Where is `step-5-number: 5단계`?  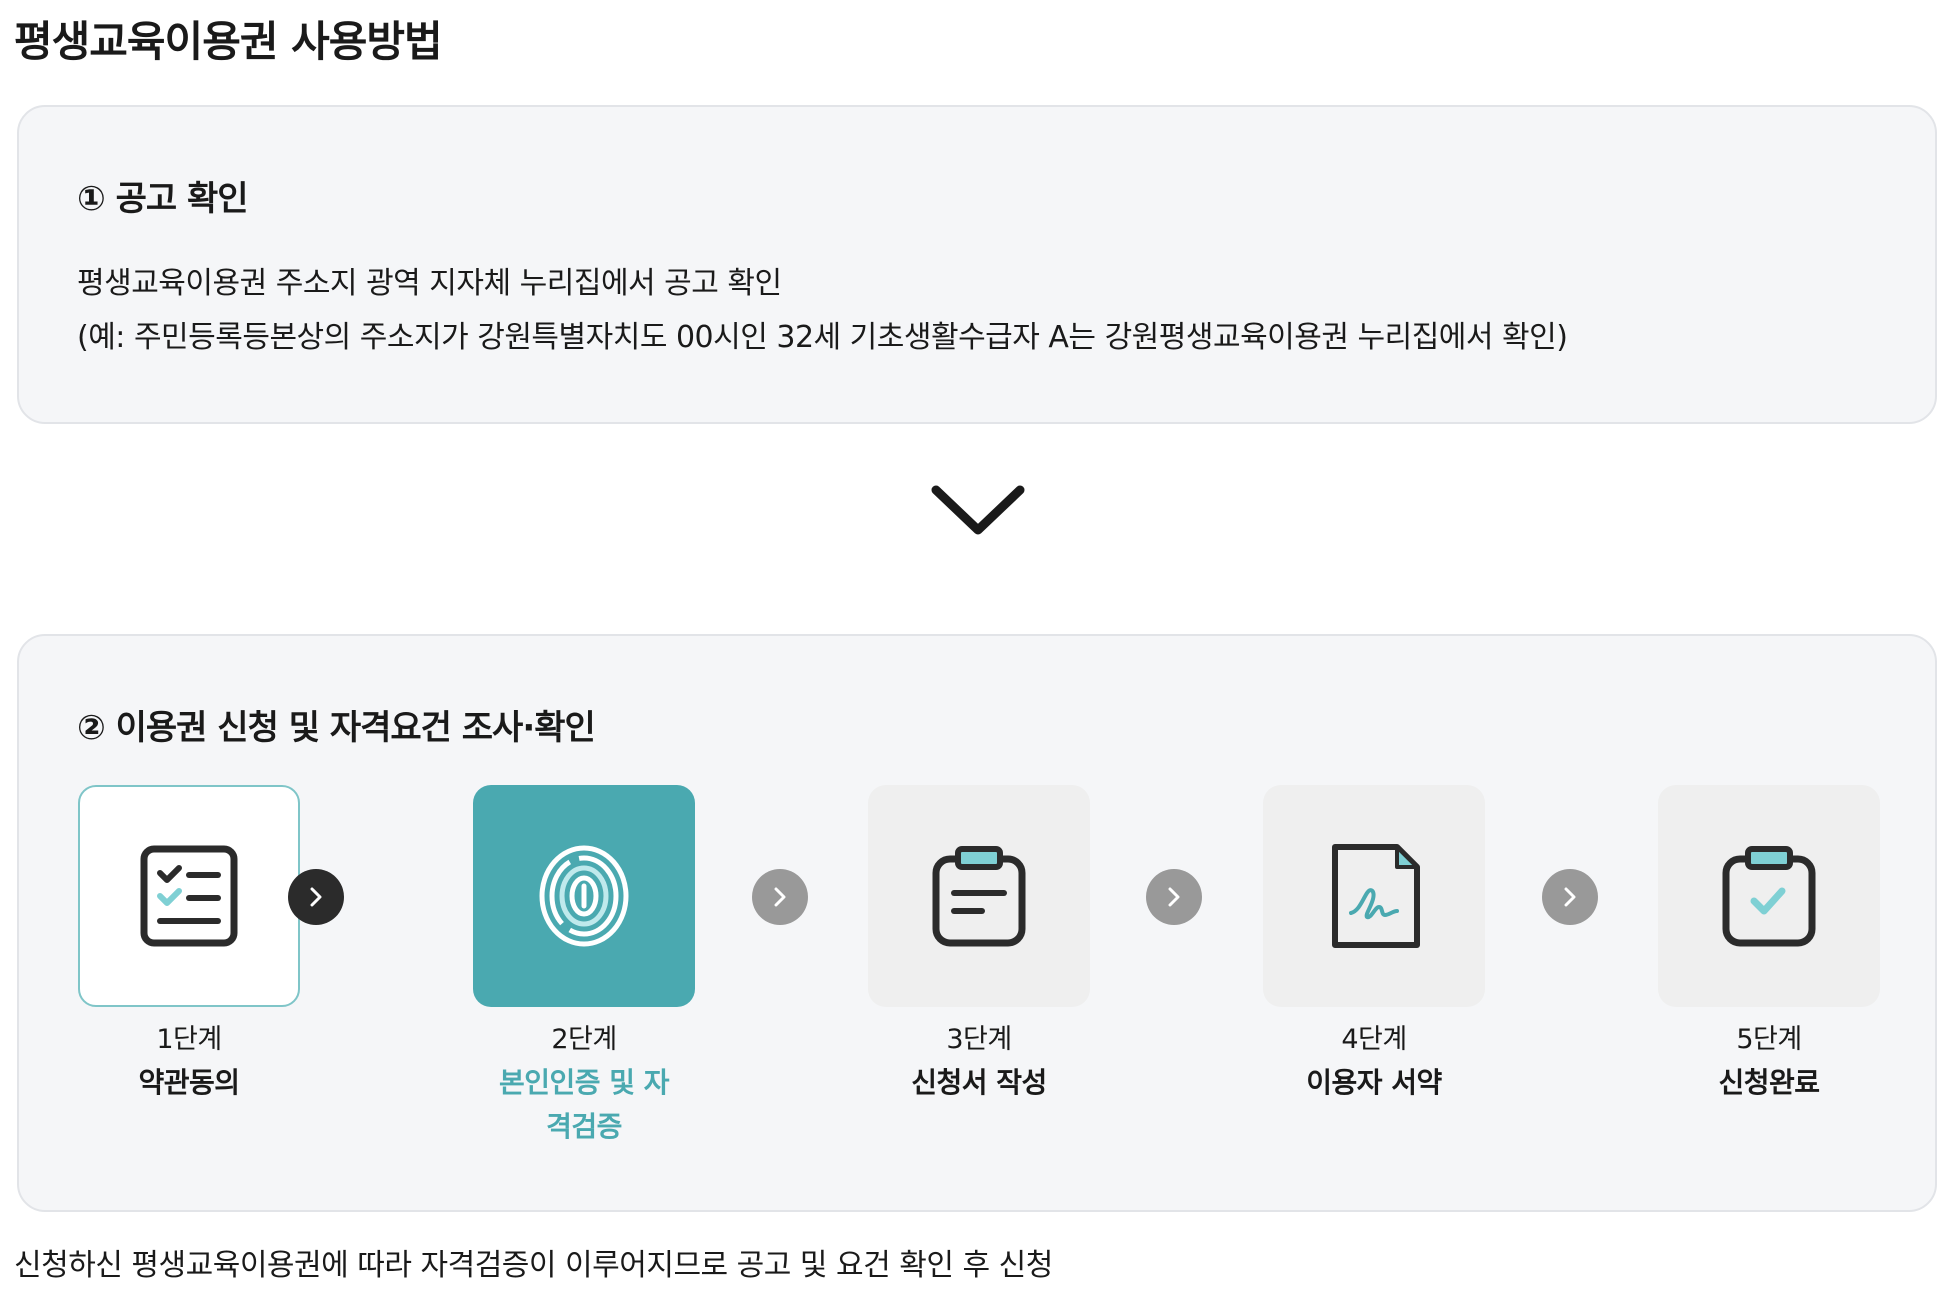 step-5-number: 5단계 is located at coordinates (1769, 1039).